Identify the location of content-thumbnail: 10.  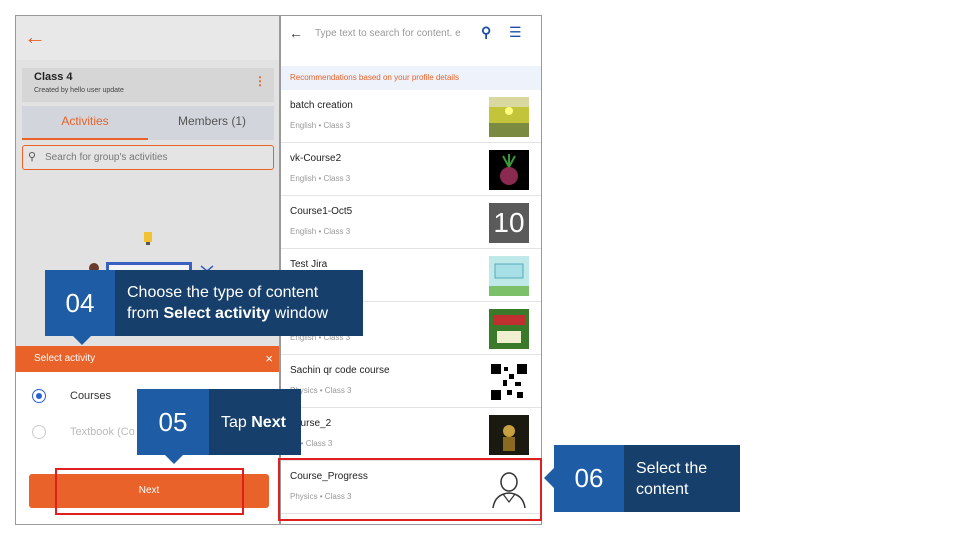
(509, 223).